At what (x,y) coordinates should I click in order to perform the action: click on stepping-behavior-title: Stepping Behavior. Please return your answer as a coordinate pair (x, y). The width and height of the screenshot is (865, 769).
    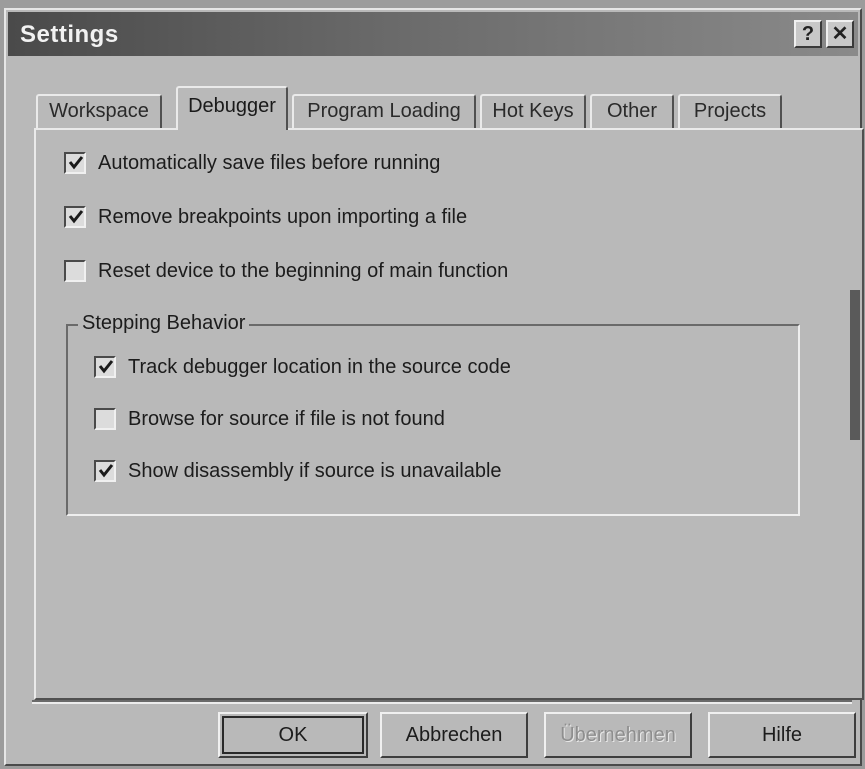
    Looking at the image, I should click on (164, 323).